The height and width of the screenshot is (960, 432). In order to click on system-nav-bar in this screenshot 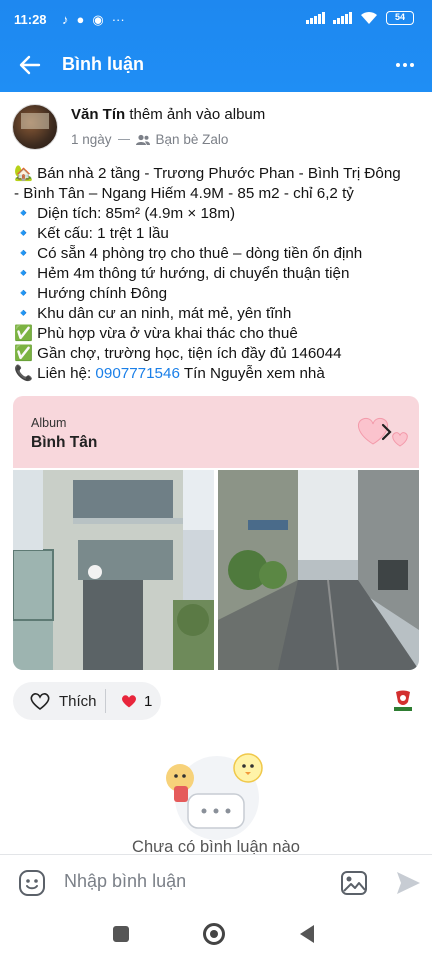, I will do `click(216, 935)`.